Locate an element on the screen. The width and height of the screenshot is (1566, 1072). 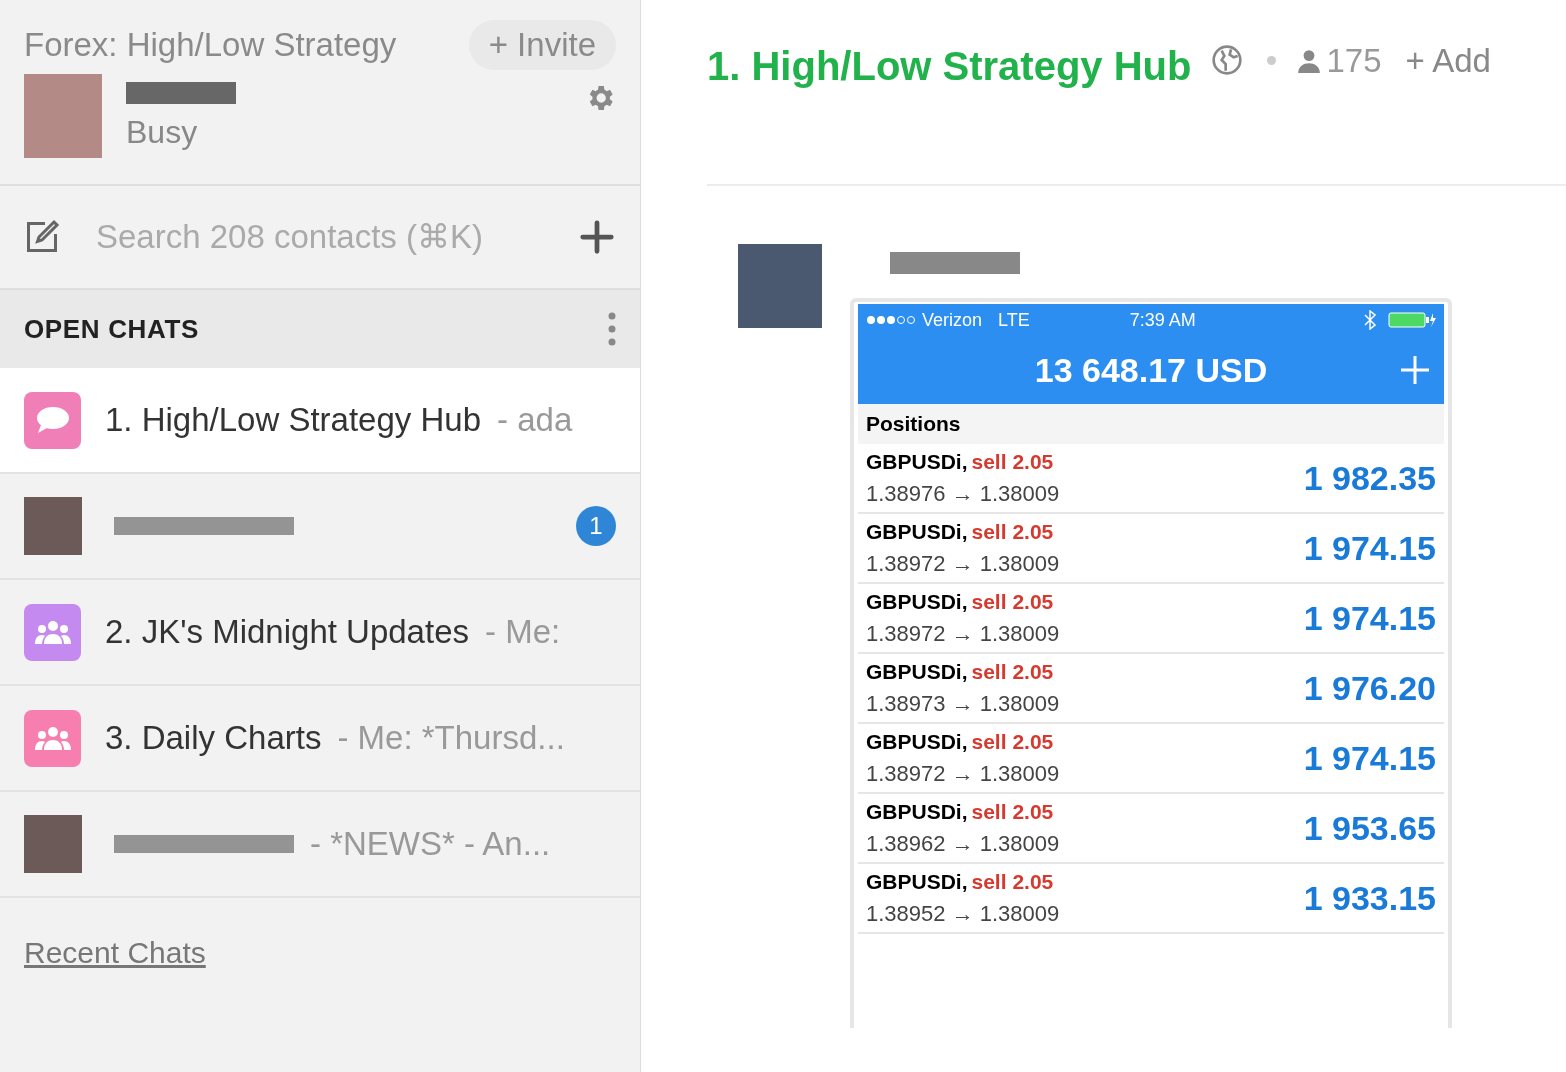
price-range: 1.38962 → 1.38009 is located at coordinates (963, 844).